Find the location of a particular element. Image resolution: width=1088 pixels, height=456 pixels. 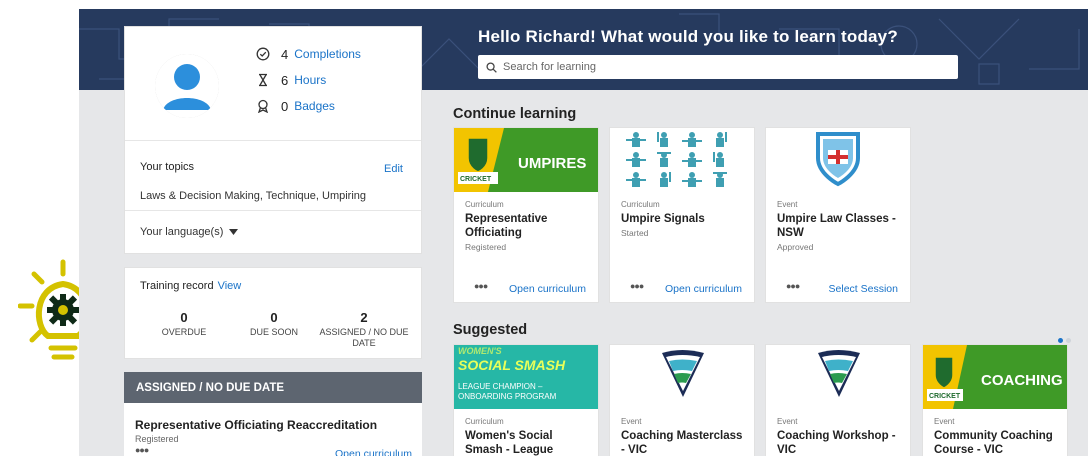

overdue-count: 0 OVERDUE is located at coordinates (184, 324).